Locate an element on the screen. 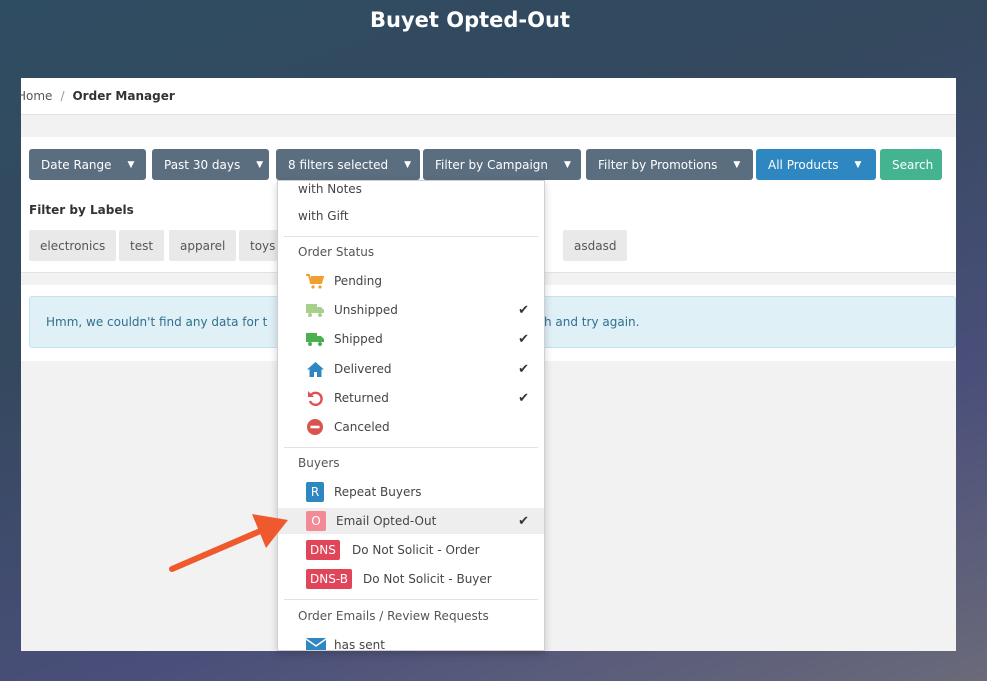 The width and height of the screenshot is (987, 681). promotions-filter-button: Filter by Promotions ▼ is located at coordinates (669, 164).